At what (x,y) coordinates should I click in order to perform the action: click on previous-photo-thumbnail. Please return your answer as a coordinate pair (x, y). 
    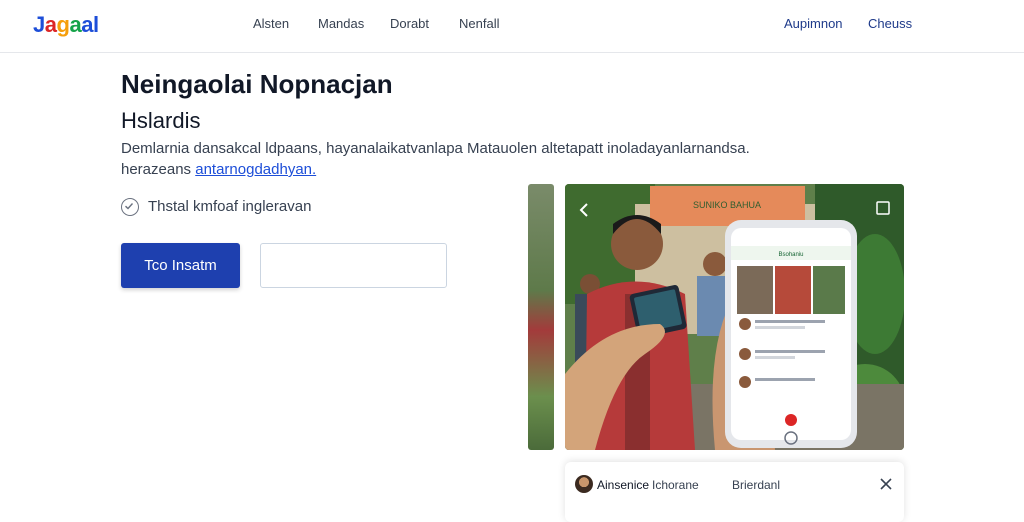
    Looking at the image, I should click on (541, 317).